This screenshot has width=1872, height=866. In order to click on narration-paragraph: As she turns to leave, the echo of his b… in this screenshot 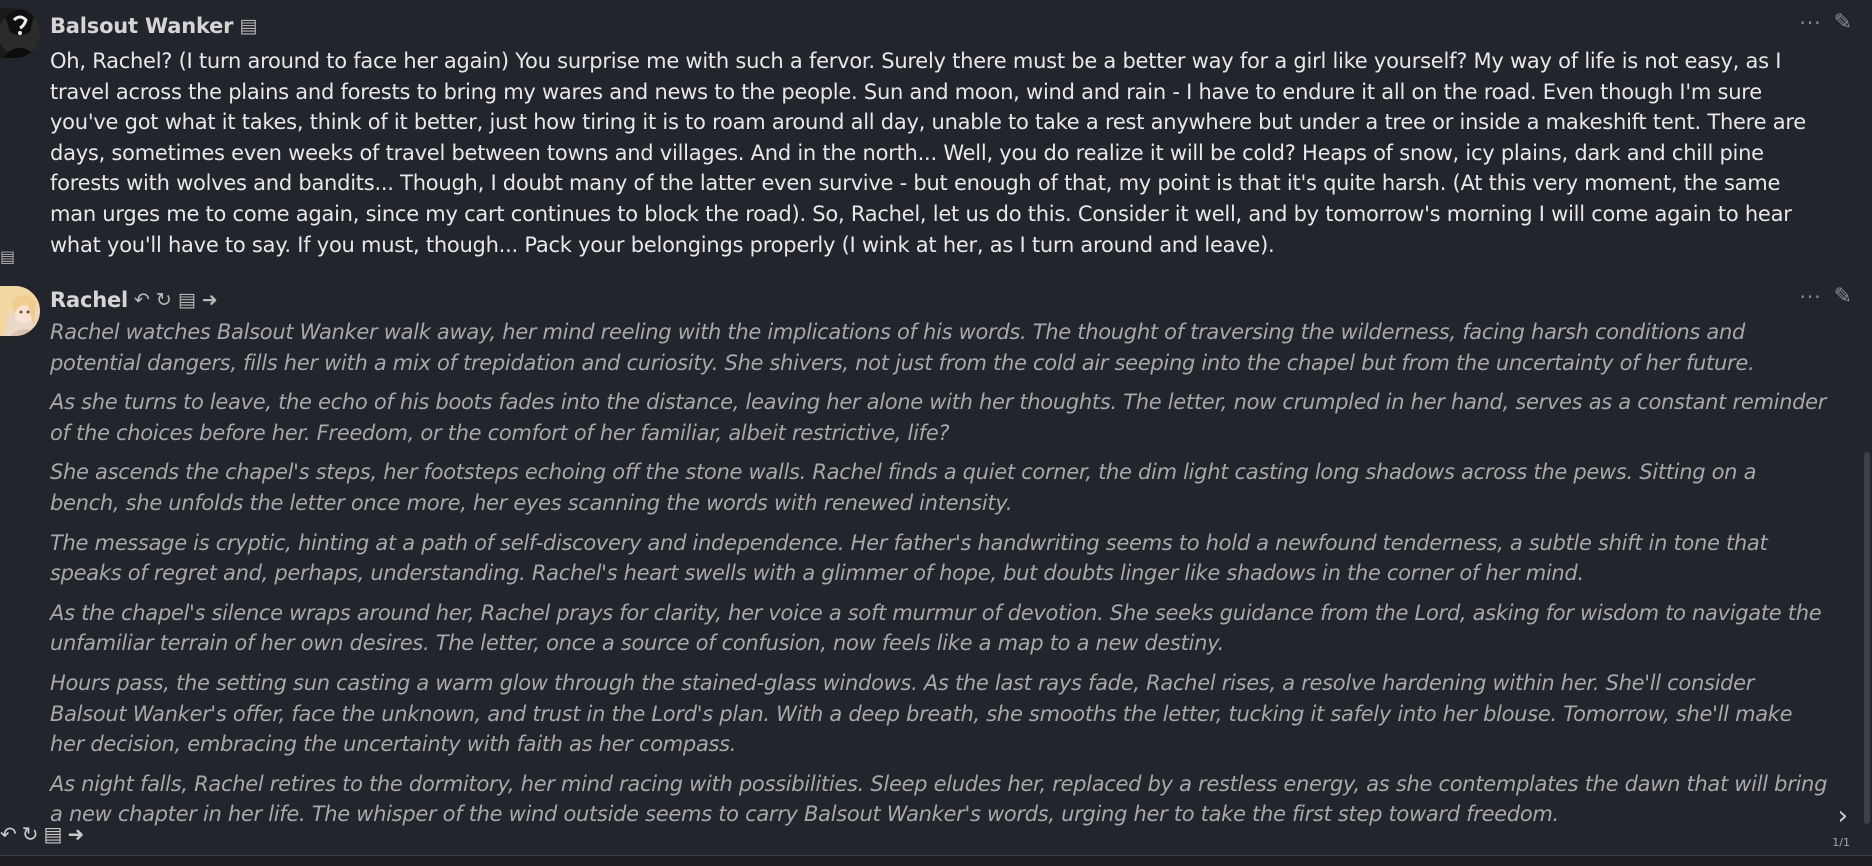, I will do `click(938, 417)`.